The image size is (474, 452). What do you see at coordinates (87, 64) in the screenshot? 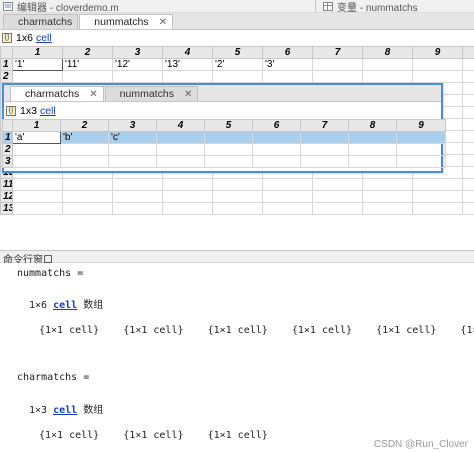
I see `table-cell: '11'` at bounding box center [87, 64].